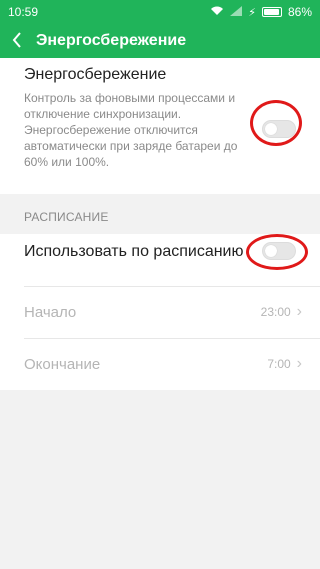  What do you see at coordinates (95, 74) in the screenshot?
I see `power-saving-title: Энергосбережение` at bounding box center [95, 74].